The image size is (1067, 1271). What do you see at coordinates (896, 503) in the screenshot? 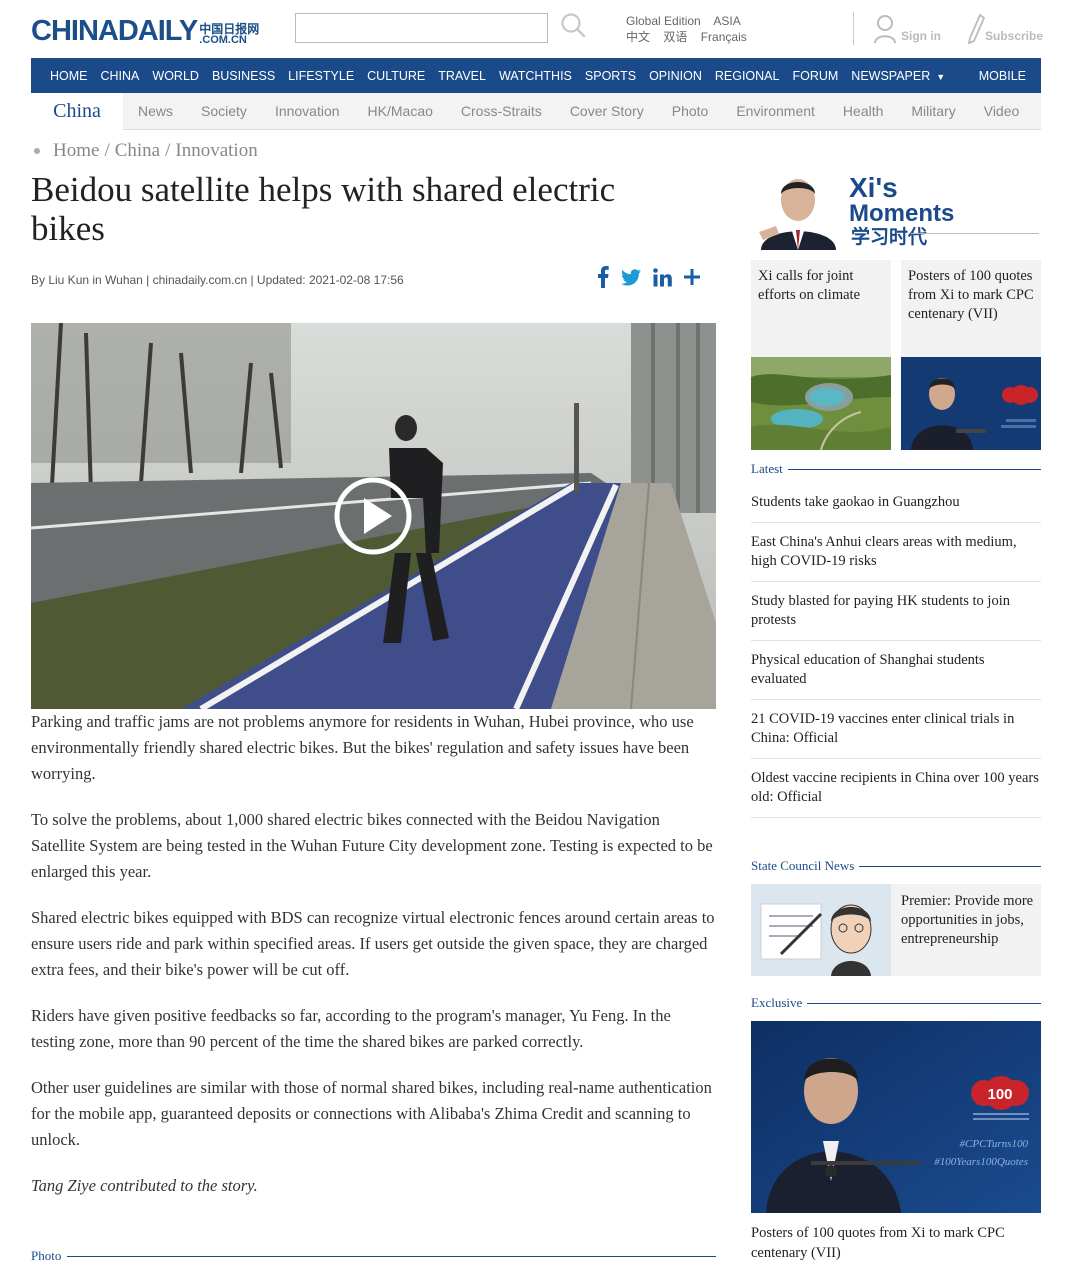
I see `latest-item: Students take gaokao in Guangzhou` at bounding box center [896, 503].